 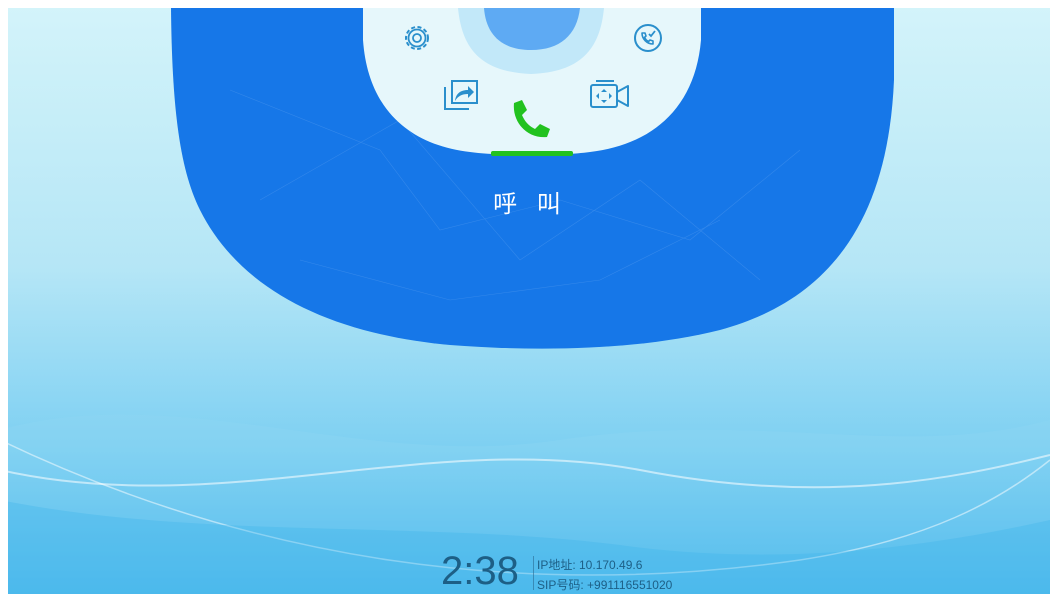 I want to click on top-border, so click(x=525, y=4).